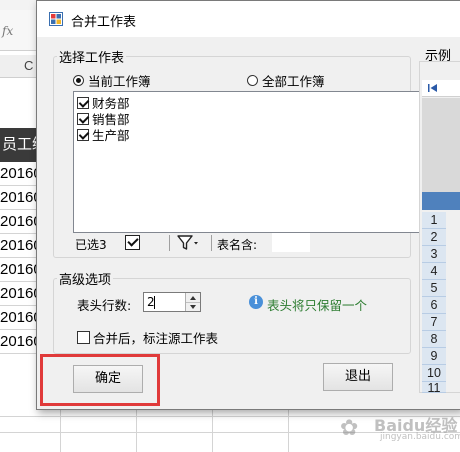 This screenshot has height=452, width=460. What do you see at coordinates (100, 380) in the screenshot?
I see `highlight-box` at bounding box center [100, 380].